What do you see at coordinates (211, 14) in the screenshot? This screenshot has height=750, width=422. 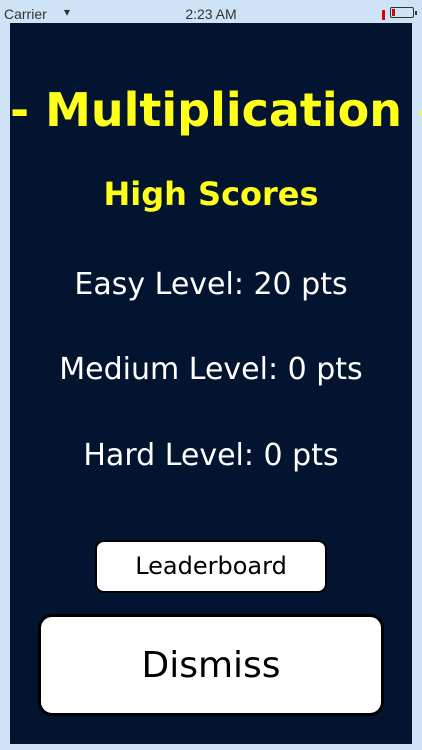 I see `status-time: 2:23 AM` at bounding box center [211, 14].